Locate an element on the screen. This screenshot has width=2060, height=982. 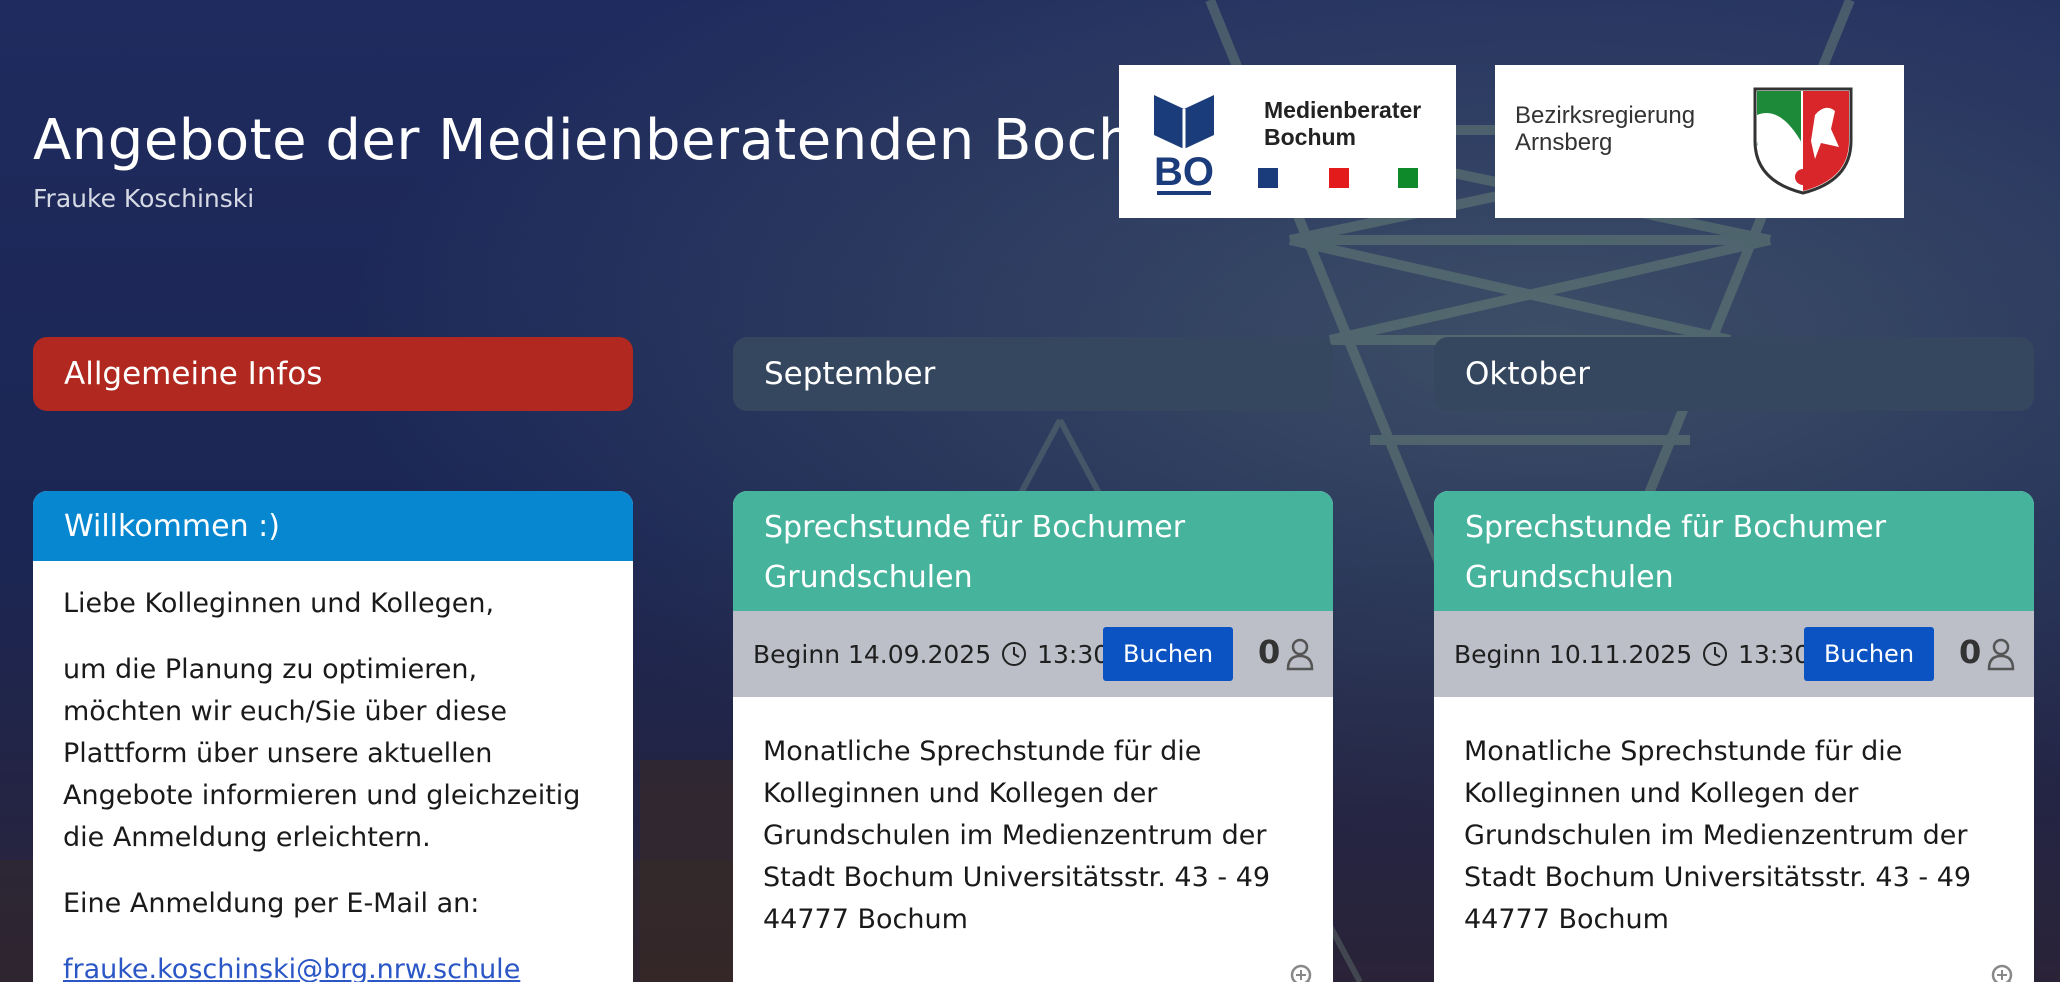
event-info-bar: Beginn 10.11.2025 13:30 Buchen 0 is located at coordinates (1734, 654).